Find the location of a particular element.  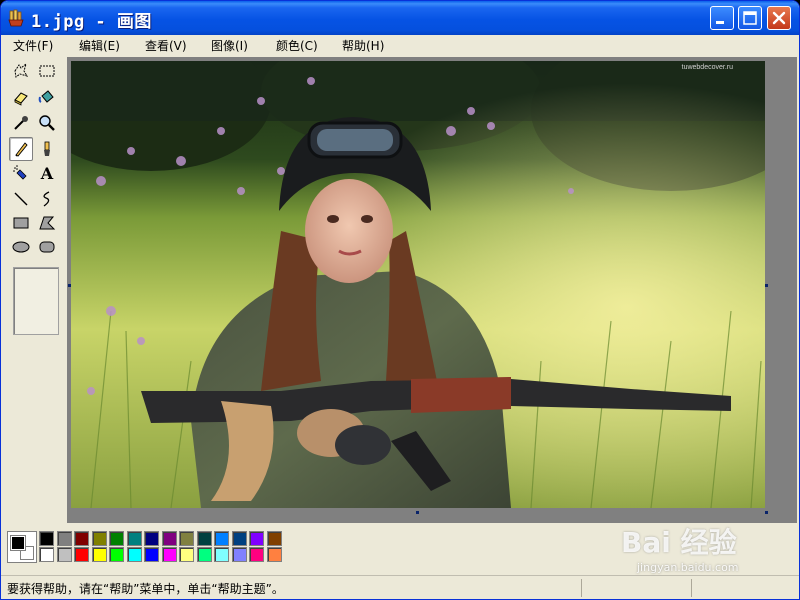

tool-box: A is located at coordinates (34, 290).